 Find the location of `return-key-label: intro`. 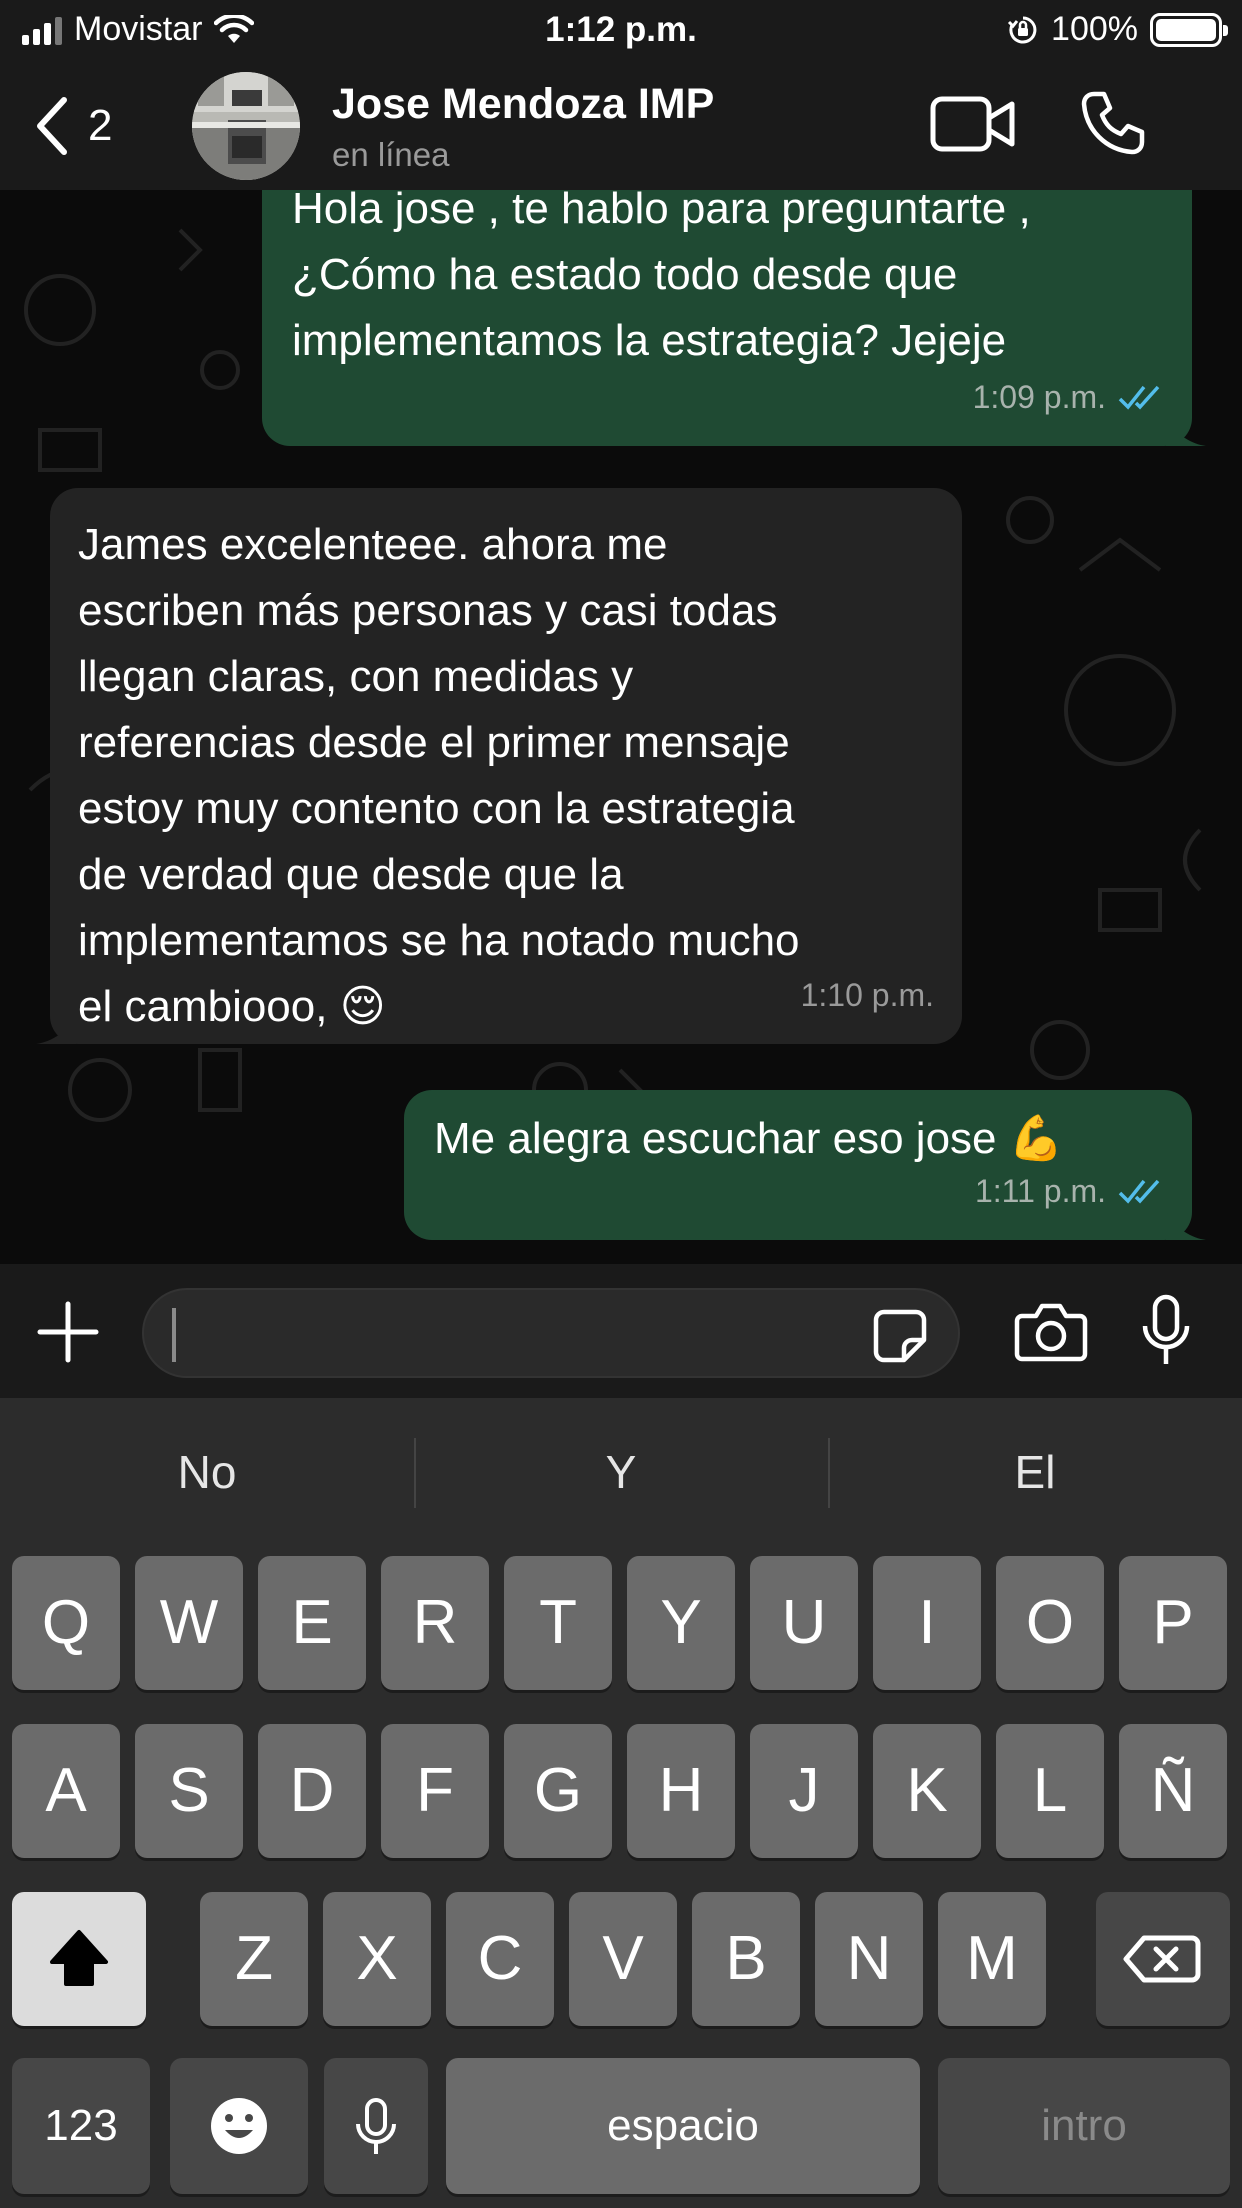

return-key-label: intro is located at coordinates (1084, 2125).